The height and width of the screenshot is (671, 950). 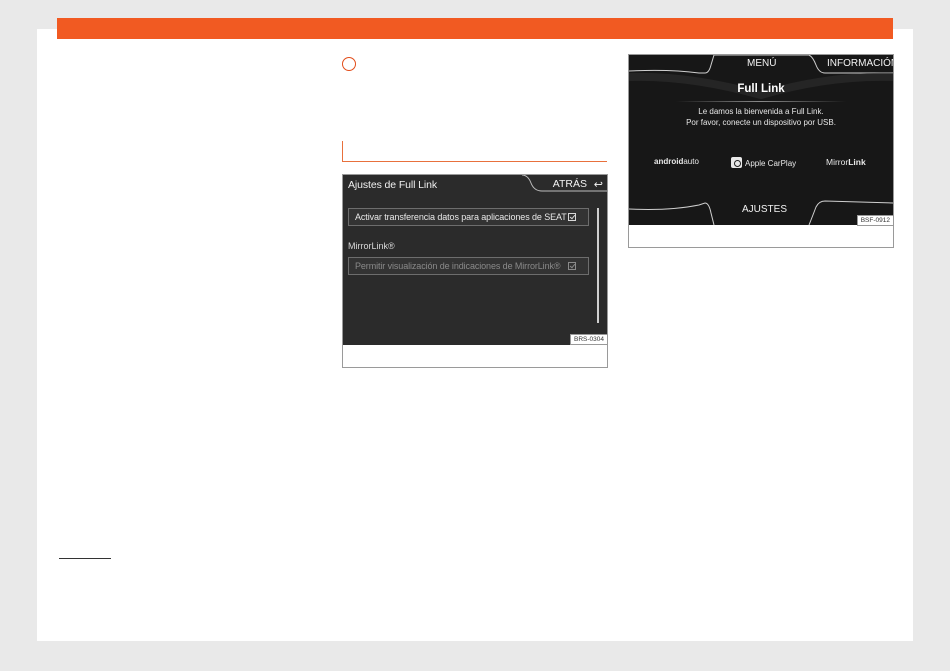 I want to click on mirrorlink-section-label: MirrorLink®, so click(x=371, y=246).